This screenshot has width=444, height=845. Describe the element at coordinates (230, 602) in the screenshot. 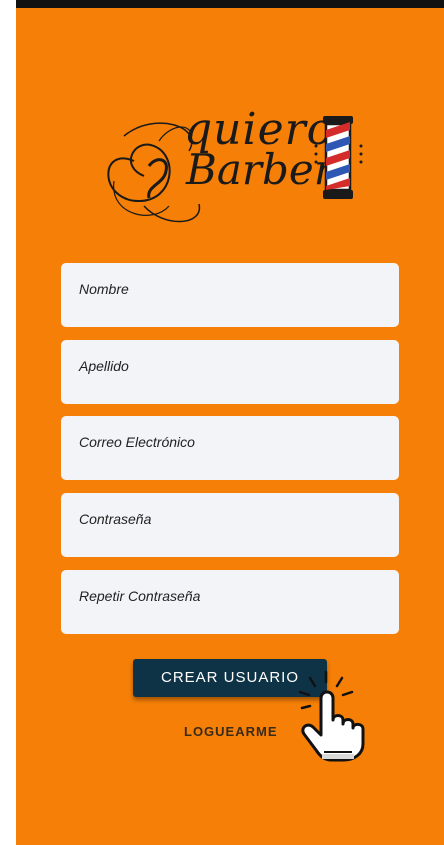

I see `repeat-password-field: Repetir Contraseña` at that location.